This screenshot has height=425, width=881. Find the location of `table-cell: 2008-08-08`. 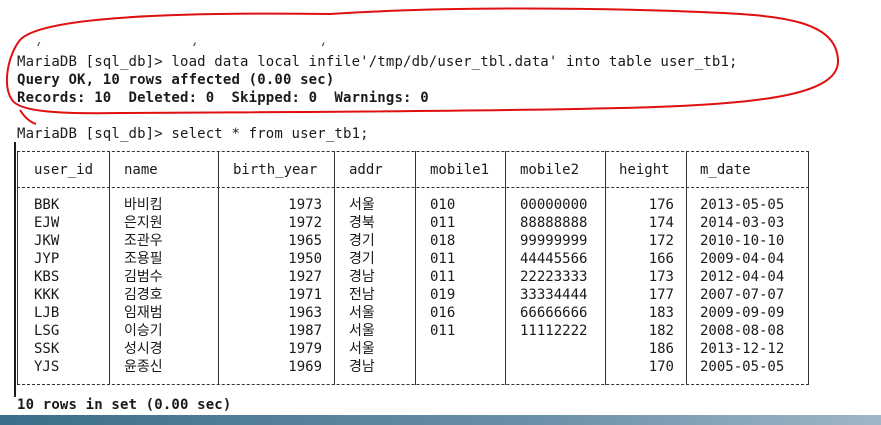

table-cell: 2008-08-08 is located at coordinates (742, 331).